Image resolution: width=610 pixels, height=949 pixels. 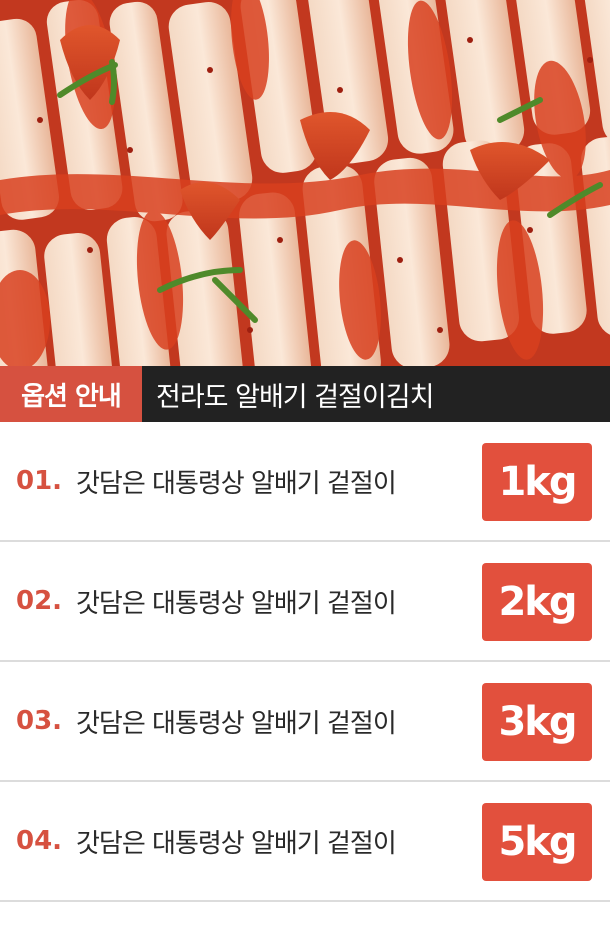 I want to click on option-item: 01. 갓담은 대통령상 알배기 겉절이 1kg, so click(x=305, y=482).